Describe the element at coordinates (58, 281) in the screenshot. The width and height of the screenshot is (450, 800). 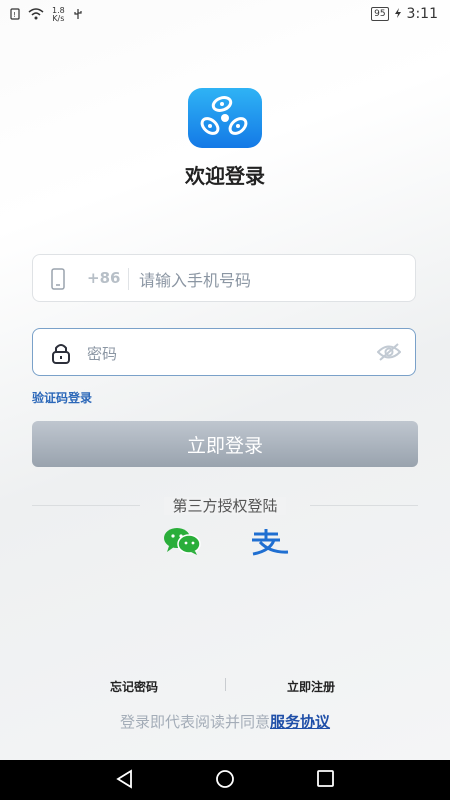
I see `phone-icon` at that location.